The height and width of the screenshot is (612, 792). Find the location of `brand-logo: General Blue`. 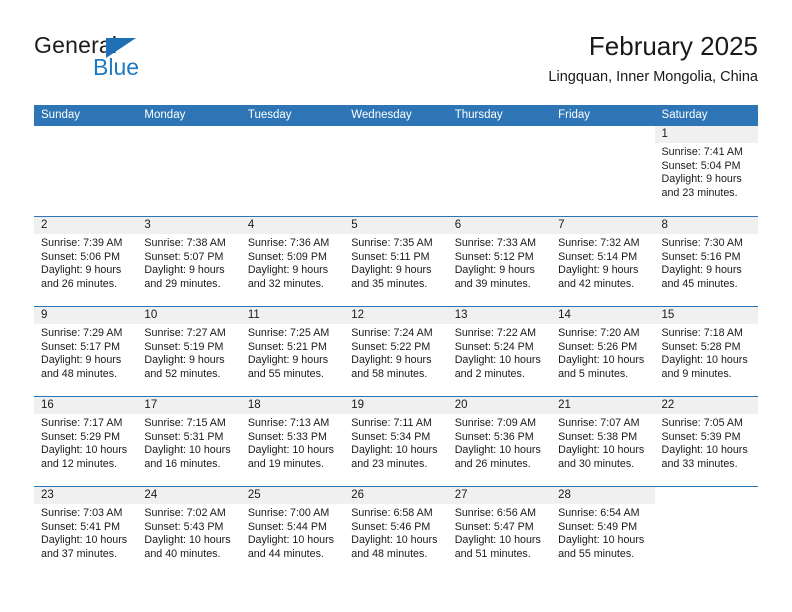

brand-logo: General Blue is located at coordinates (149, 60).